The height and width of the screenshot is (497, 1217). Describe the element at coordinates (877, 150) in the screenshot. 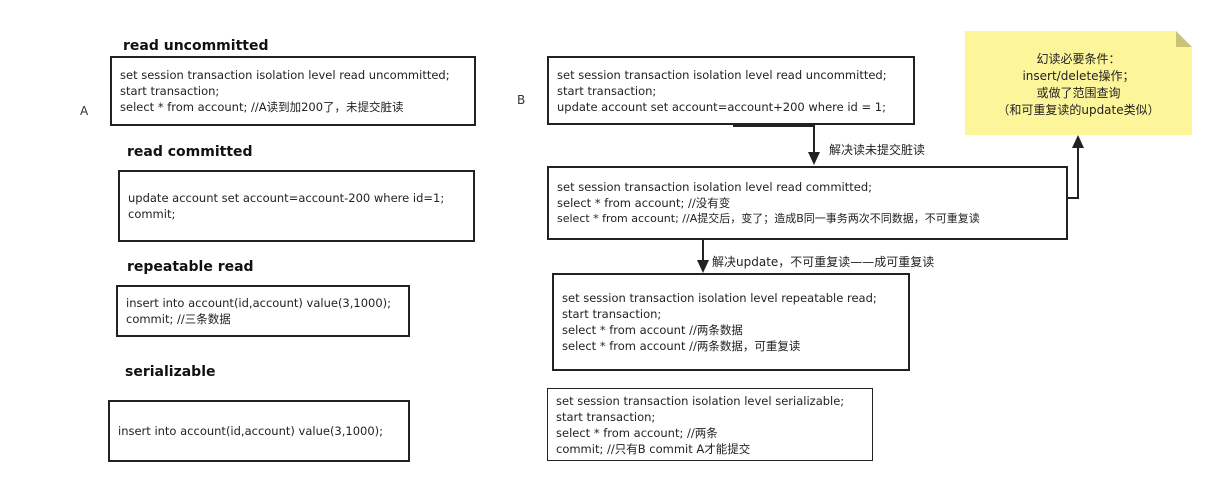

I see `edge-label-dirty-read: 解决读未提交脏读` at that location.